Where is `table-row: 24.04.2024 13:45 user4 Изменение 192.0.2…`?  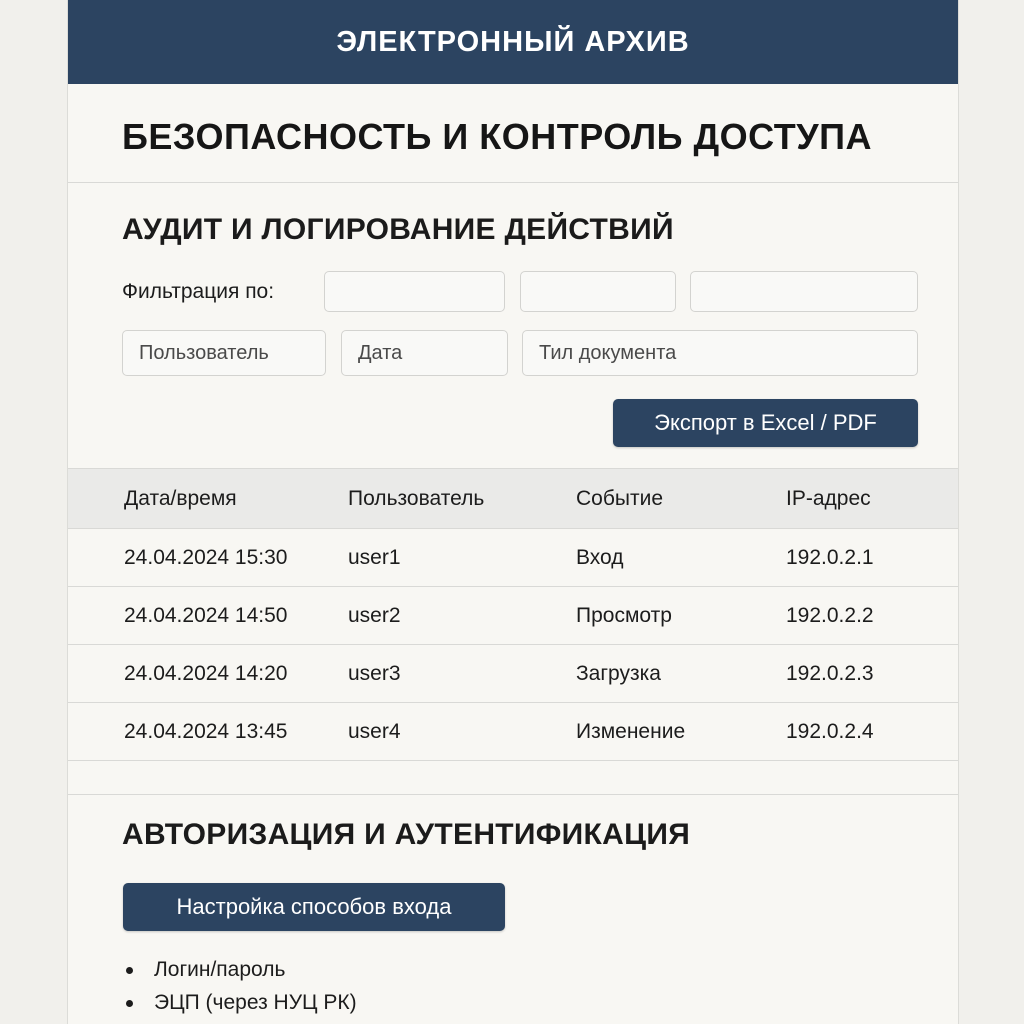 table-row: 24.04.2024 13:45 user4 Изменение 192.0.2… is located at coordinates (513, 732).